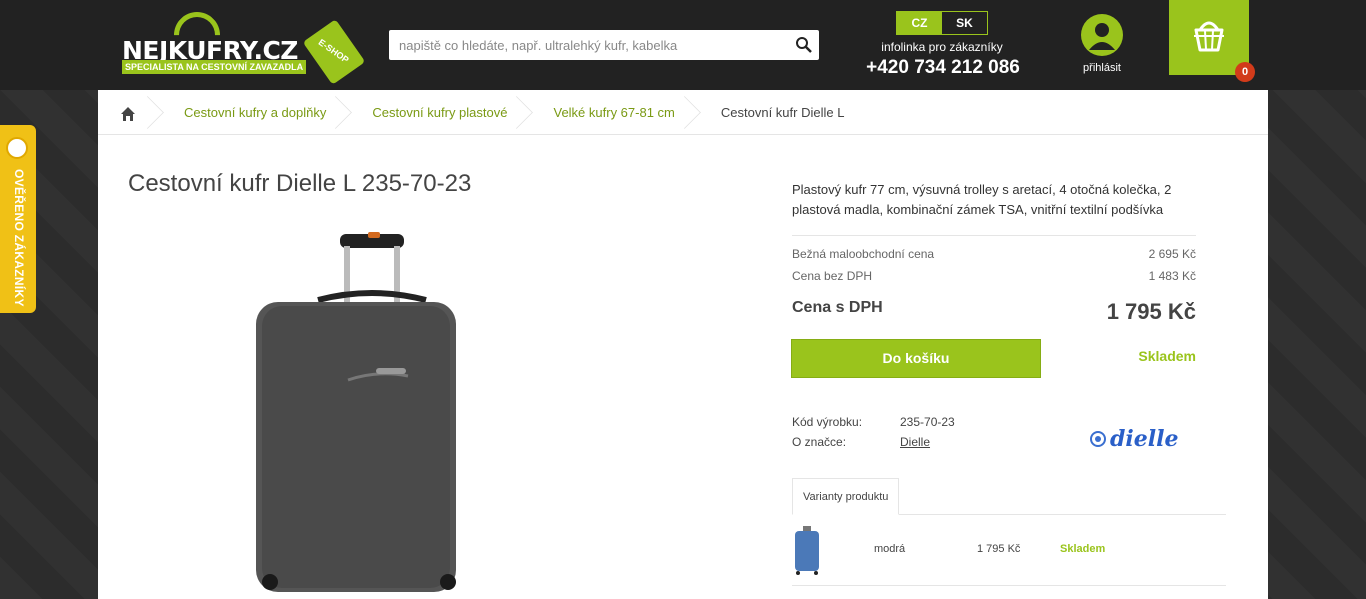 This screenshot has width=1366, height=599. Describe the element at coordinates (846, 496) in the screenshot. I see `tab-variants: Varianty produktu` at that location.